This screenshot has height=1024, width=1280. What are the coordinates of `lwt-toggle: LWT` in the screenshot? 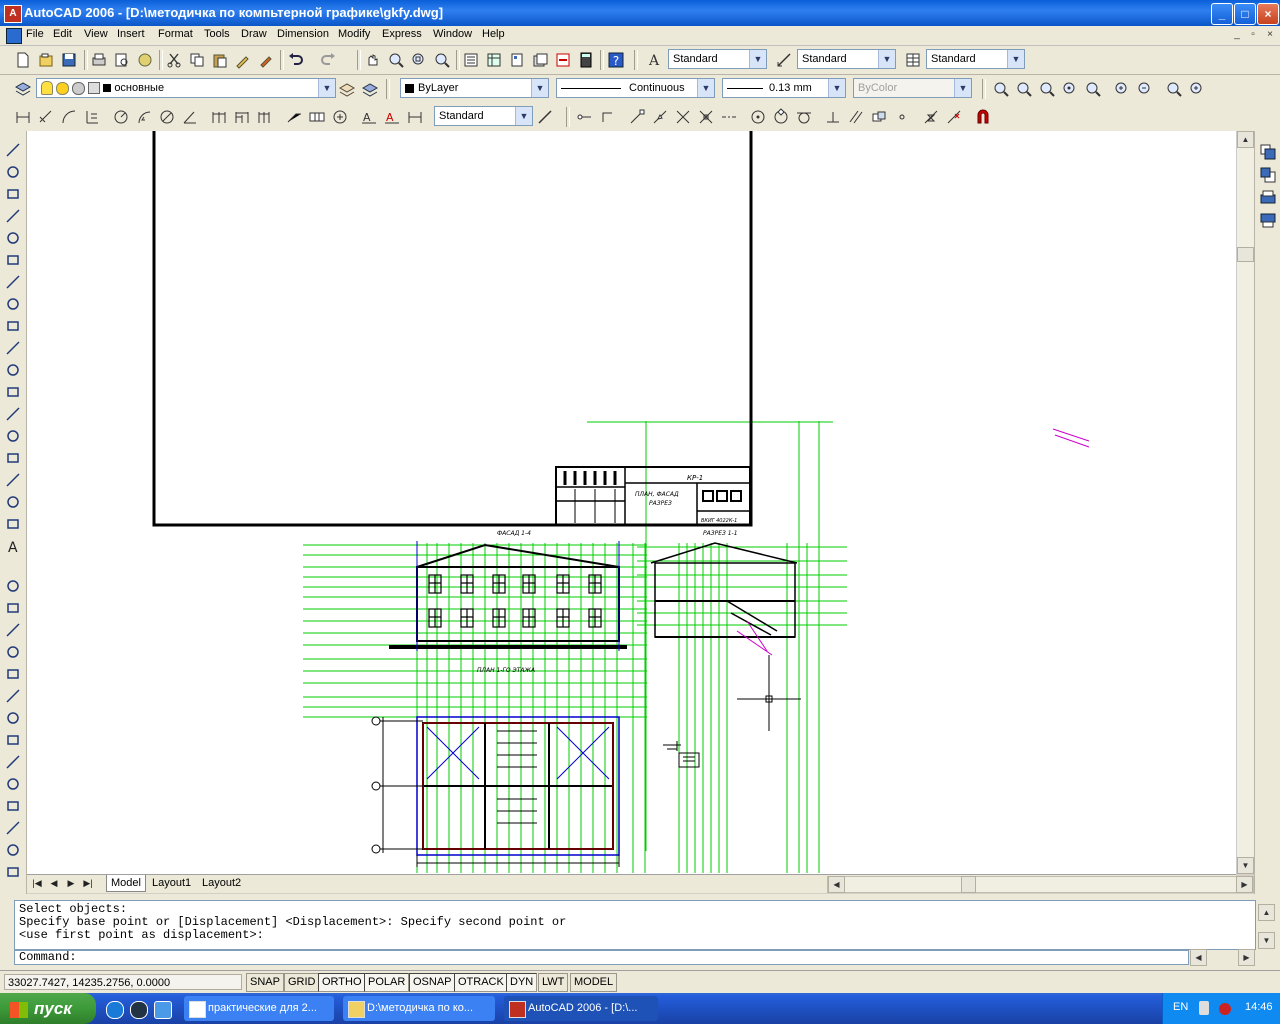 It's located at (553, 982).